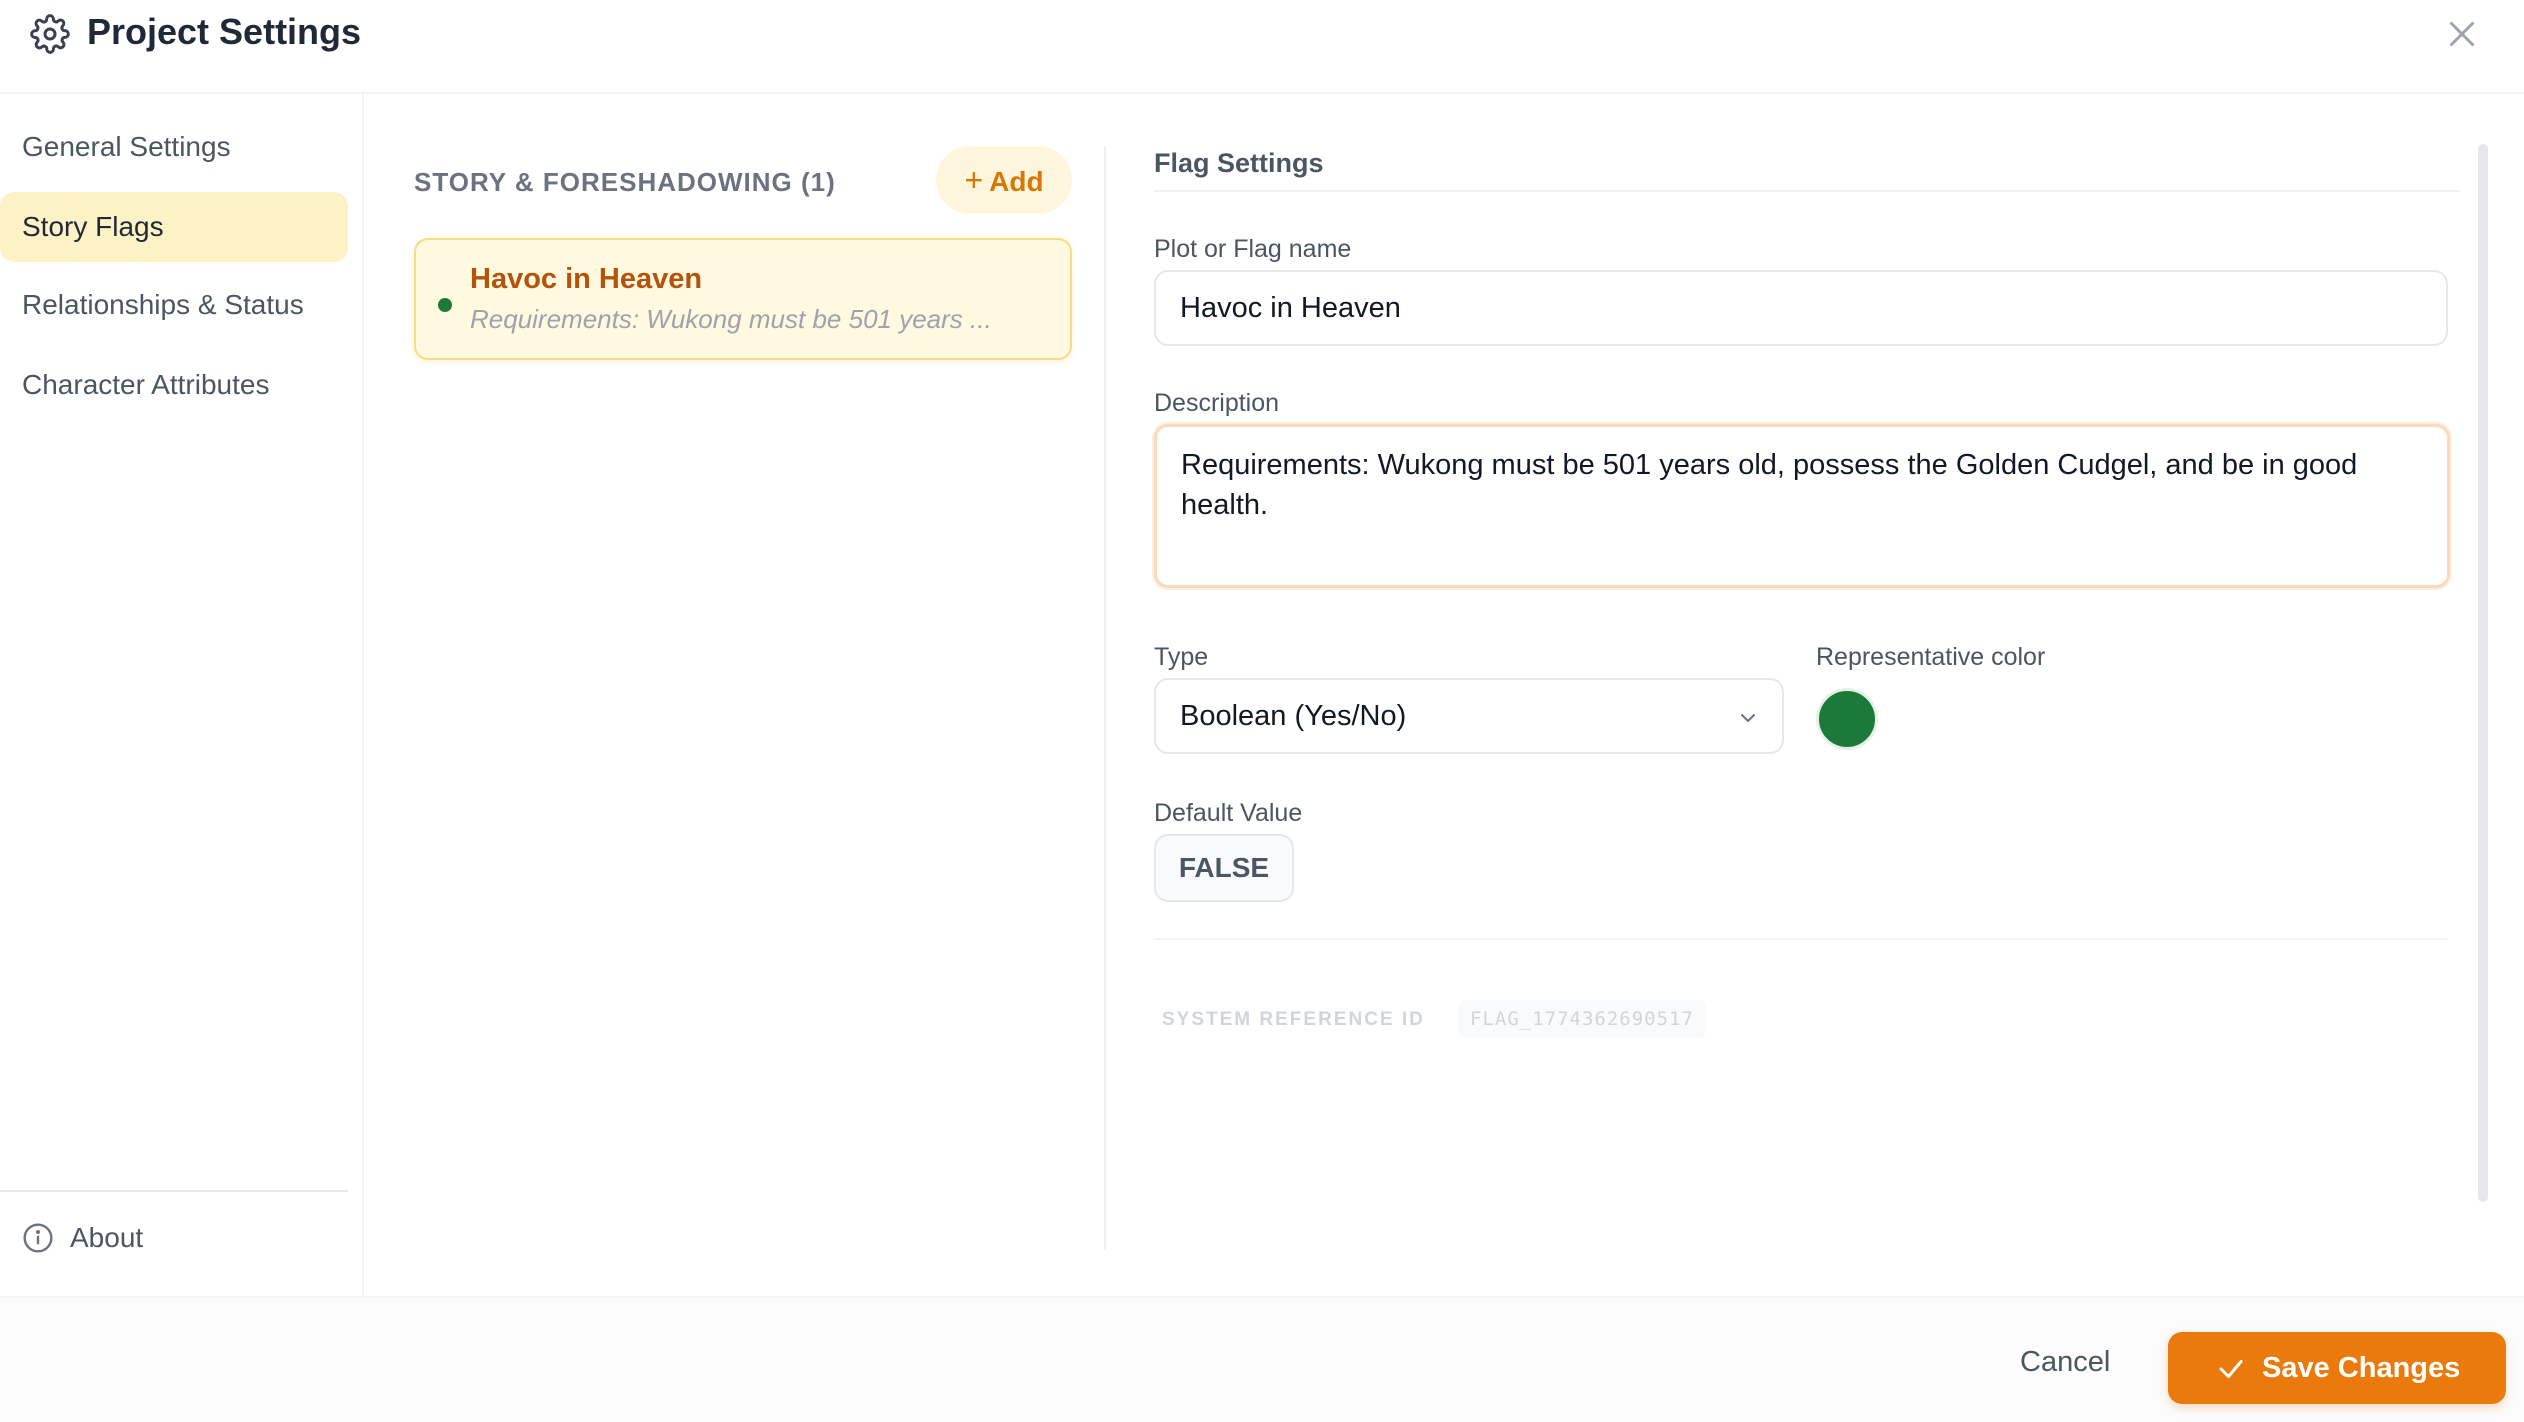 The height and width of the screenshot is (1422, 2524). Describe the element at coordinates (445, 305) in the screenshot. I see `flag-color-dot` at that location.